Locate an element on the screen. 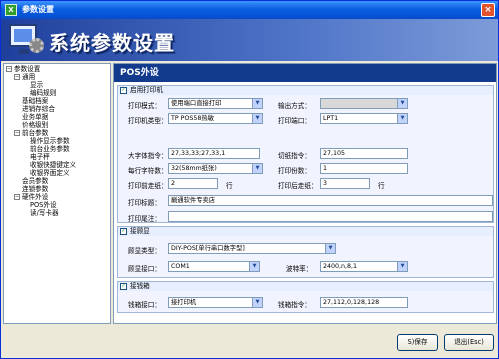 Image resolution: width=499 pixels, height=359 pixels. app-icon: X is located at coordinates (11, 10).